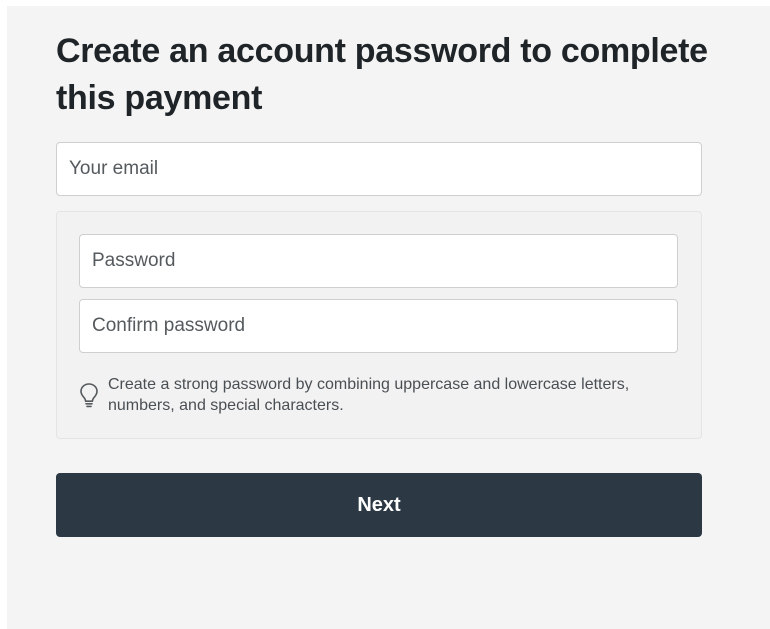 The height and width of the screenshot is (629, 770). What do you see at coordinates (89, 395) in the screenshot?
I see `lightbulb-icon` at bounding box center [89, 395].